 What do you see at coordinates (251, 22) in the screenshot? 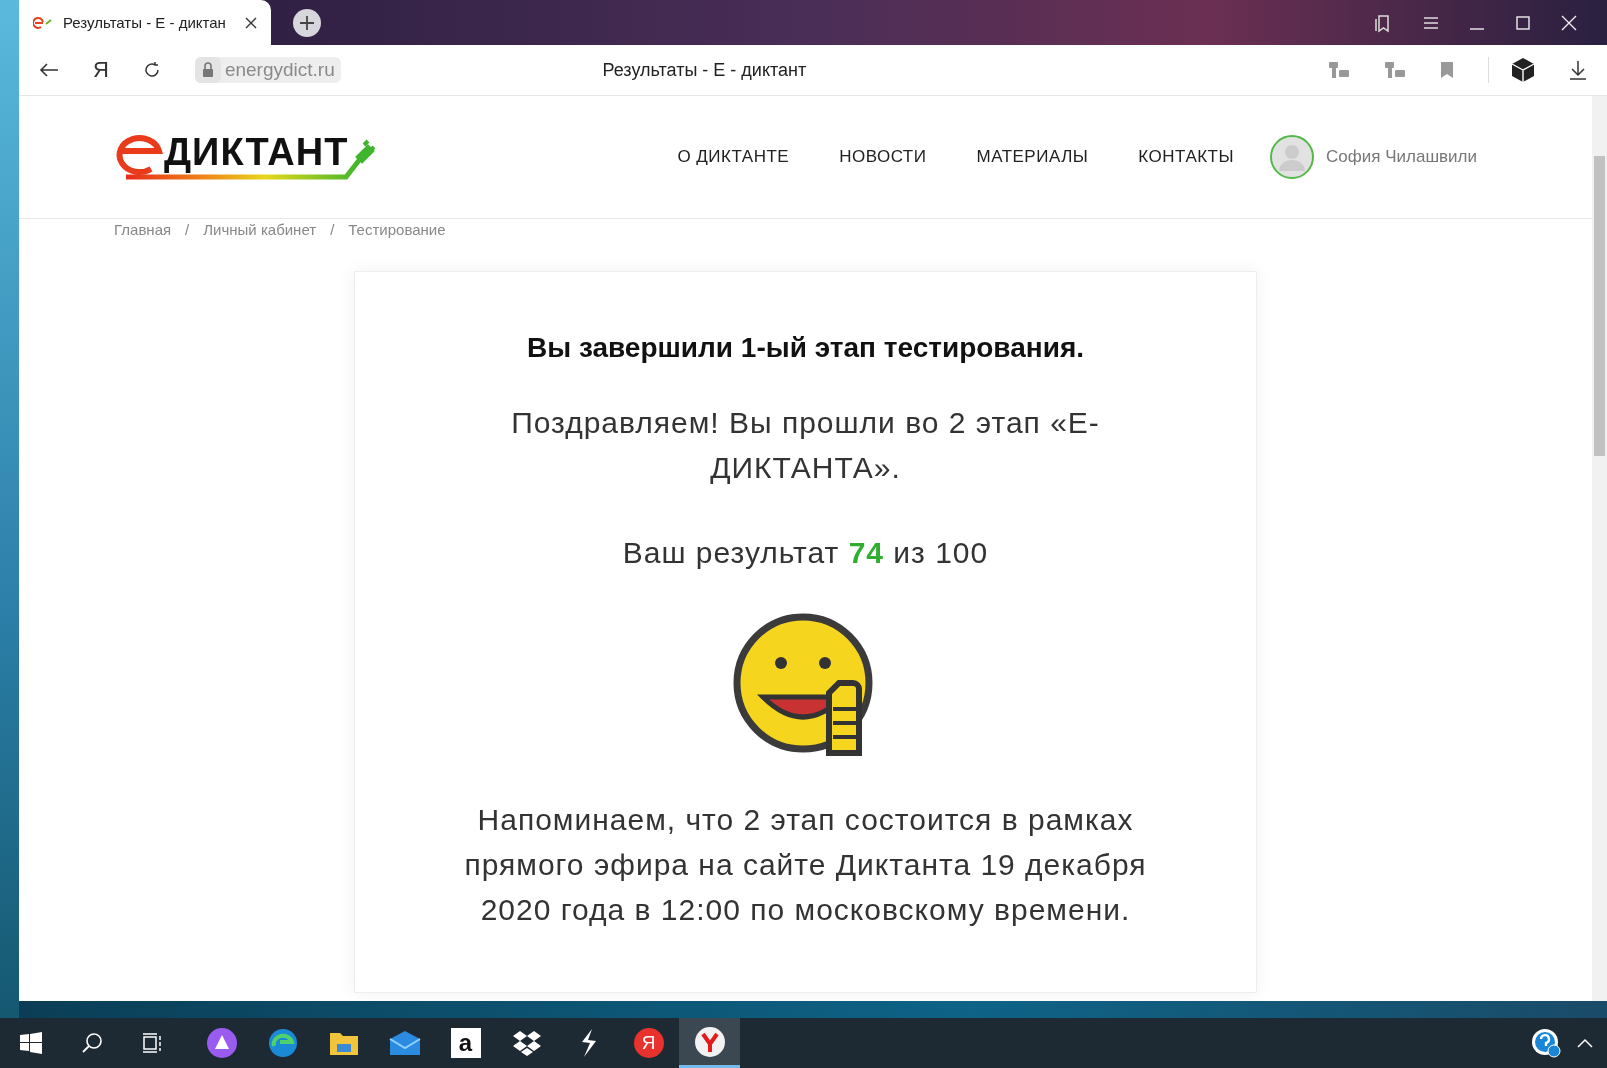
I see `close-icon` at bounding box center [251, 22].